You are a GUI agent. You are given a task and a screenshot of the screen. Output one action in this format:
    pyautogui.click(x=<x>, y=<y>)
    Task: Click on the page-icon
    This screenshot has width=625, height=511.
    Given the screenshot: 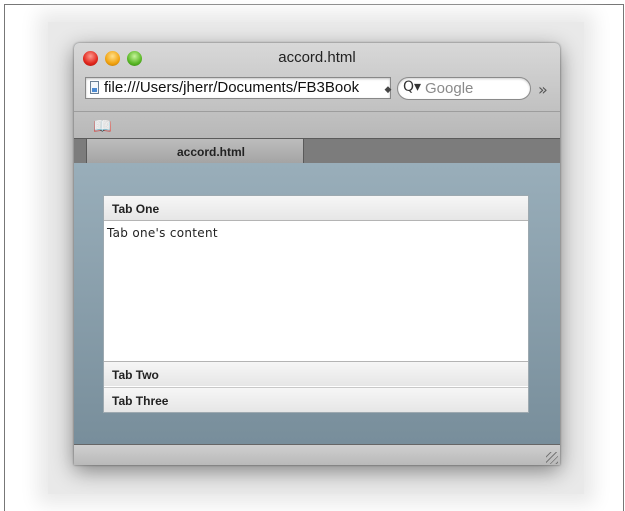 What is the action you would take?
    pyautogui.click(x=94, y=87)
    